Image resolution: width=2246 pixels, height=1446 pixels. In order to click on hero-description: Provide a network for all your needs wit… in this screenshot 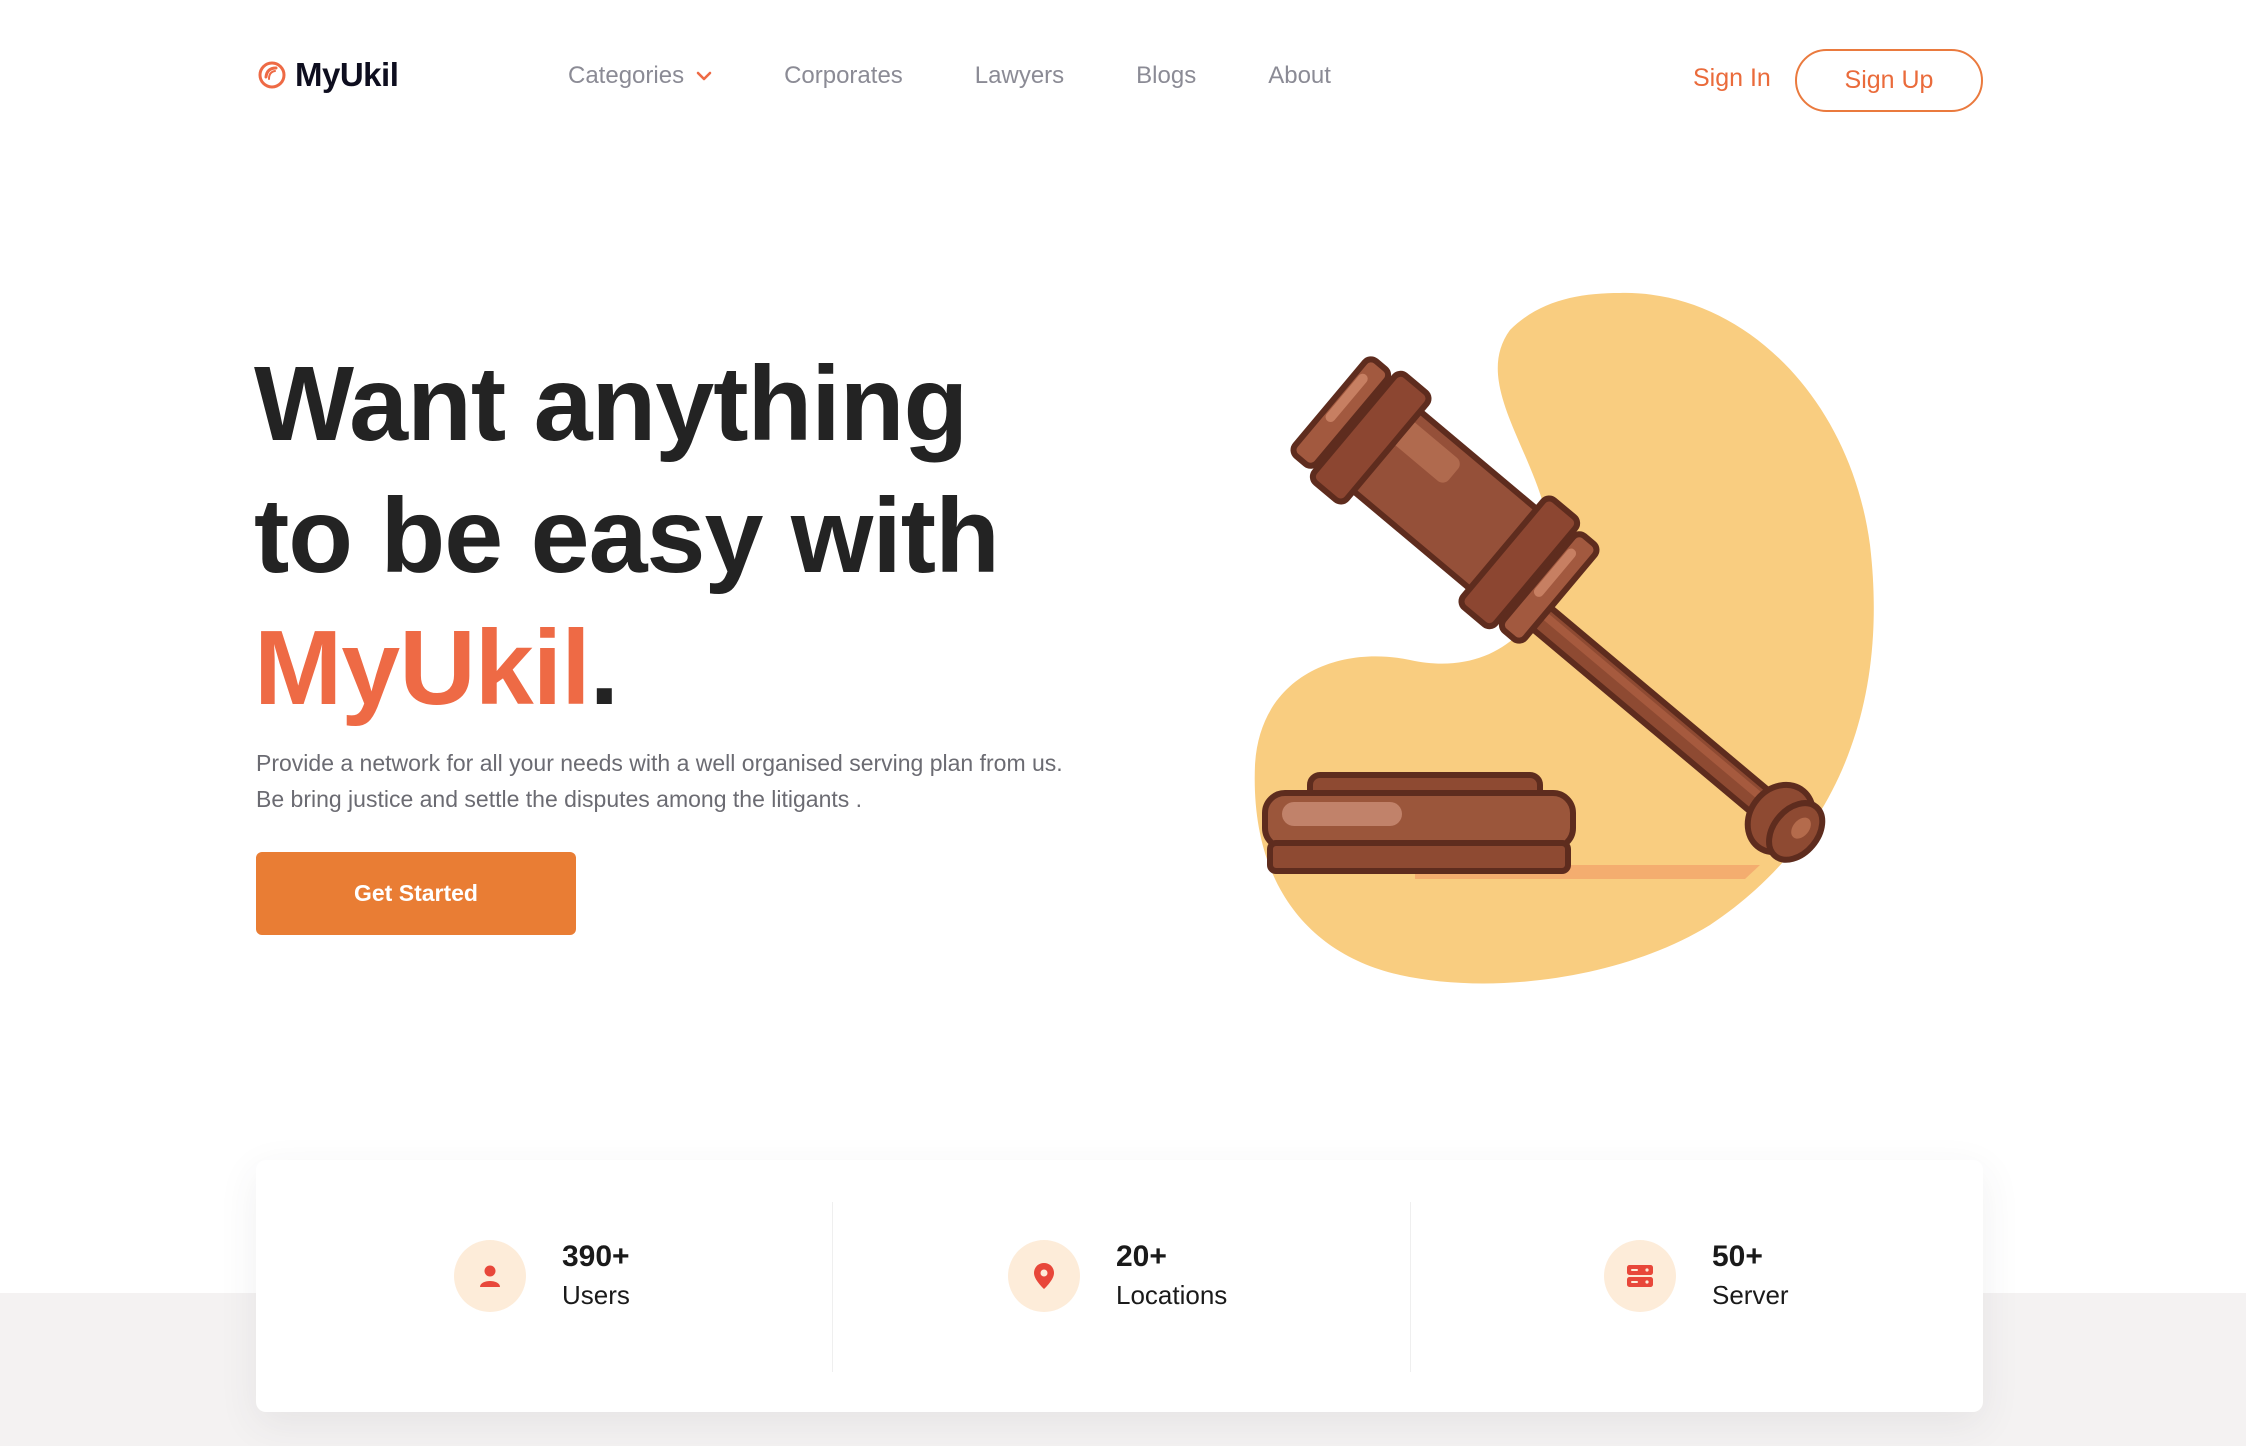, I will do `click(659, 781)`.